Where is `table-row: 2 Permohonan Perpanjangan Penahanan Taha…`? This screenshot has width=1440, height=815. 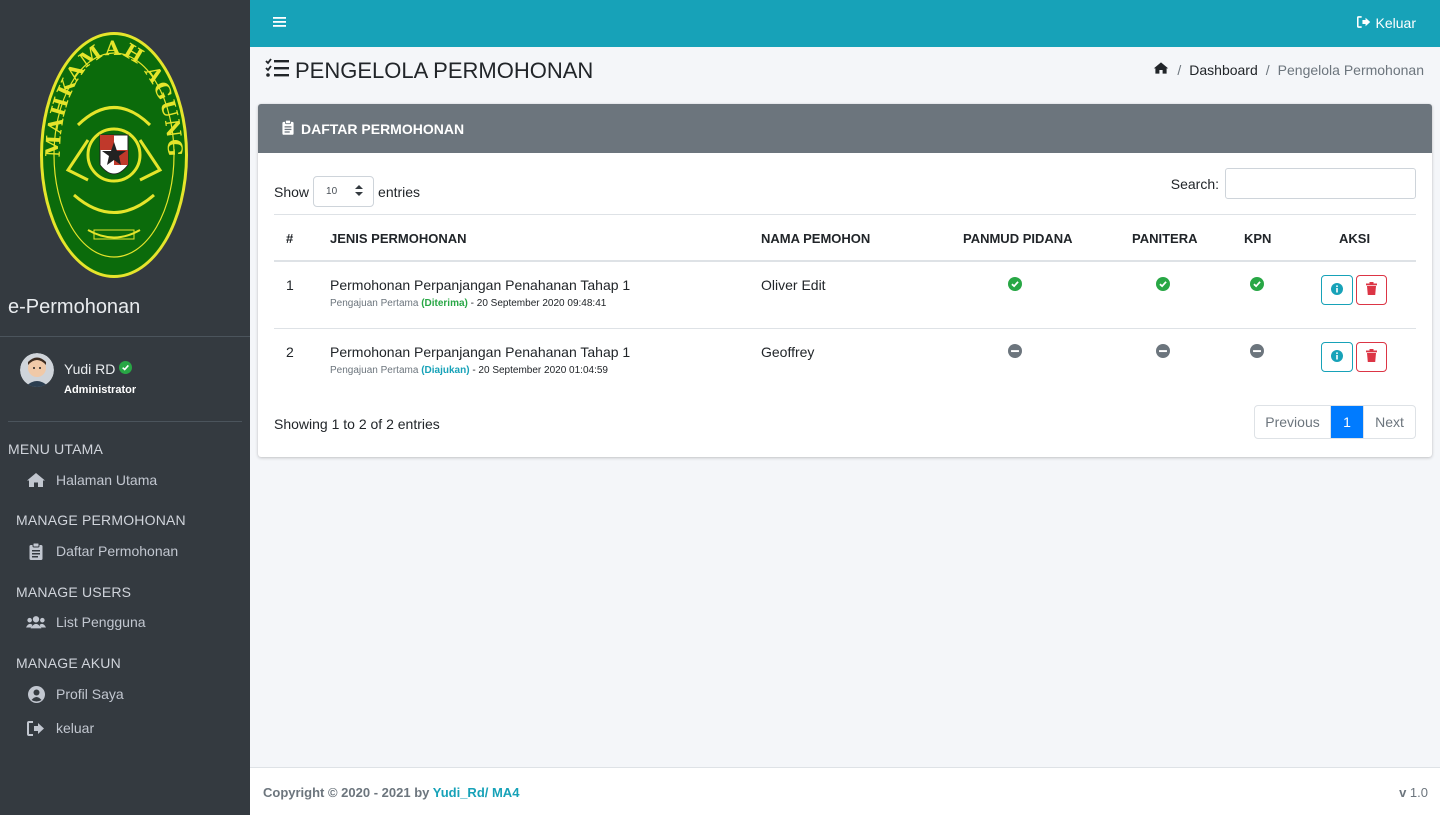 table-row: 2 Permohonan Perpanjangan Penahanan Taha… is located at coordinates (845, 362).